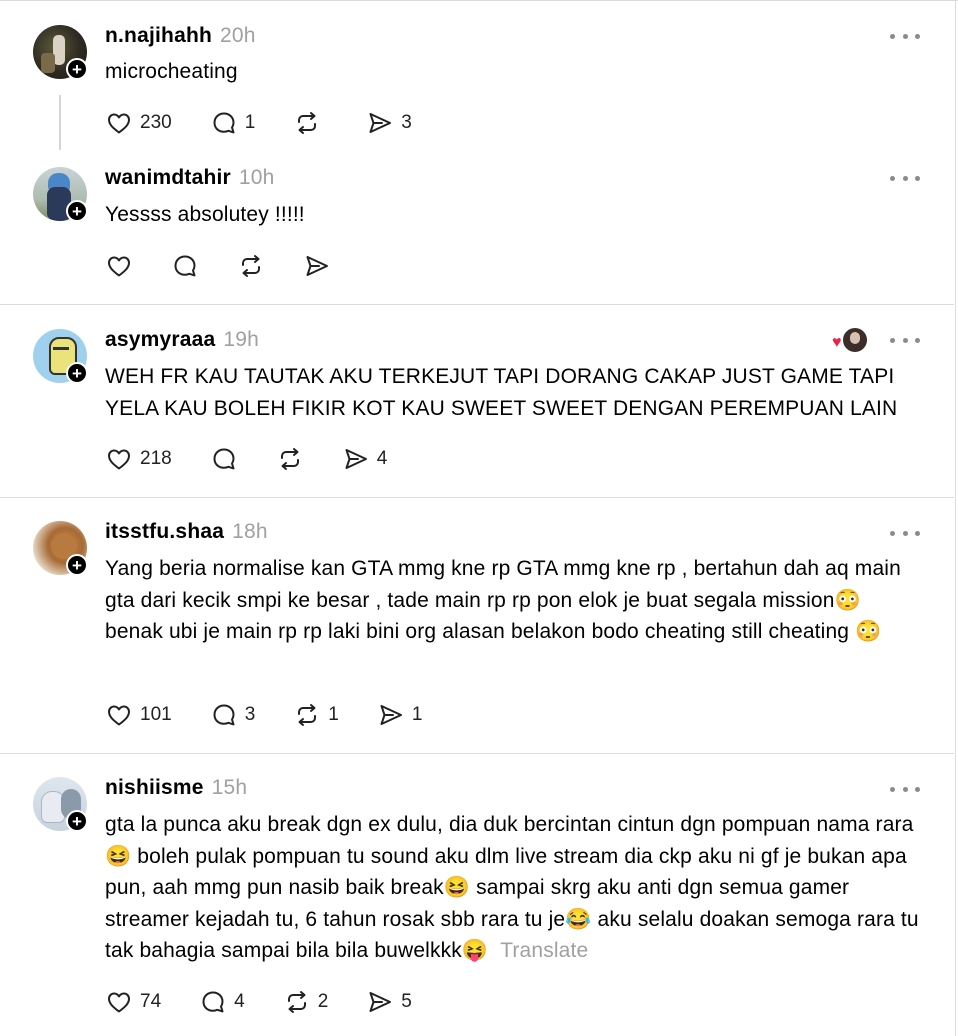  What do you see at coordinates (277, 123) in the screenshot?
I see `post-actions: 230 1 3` at bounding box center [277, 123].